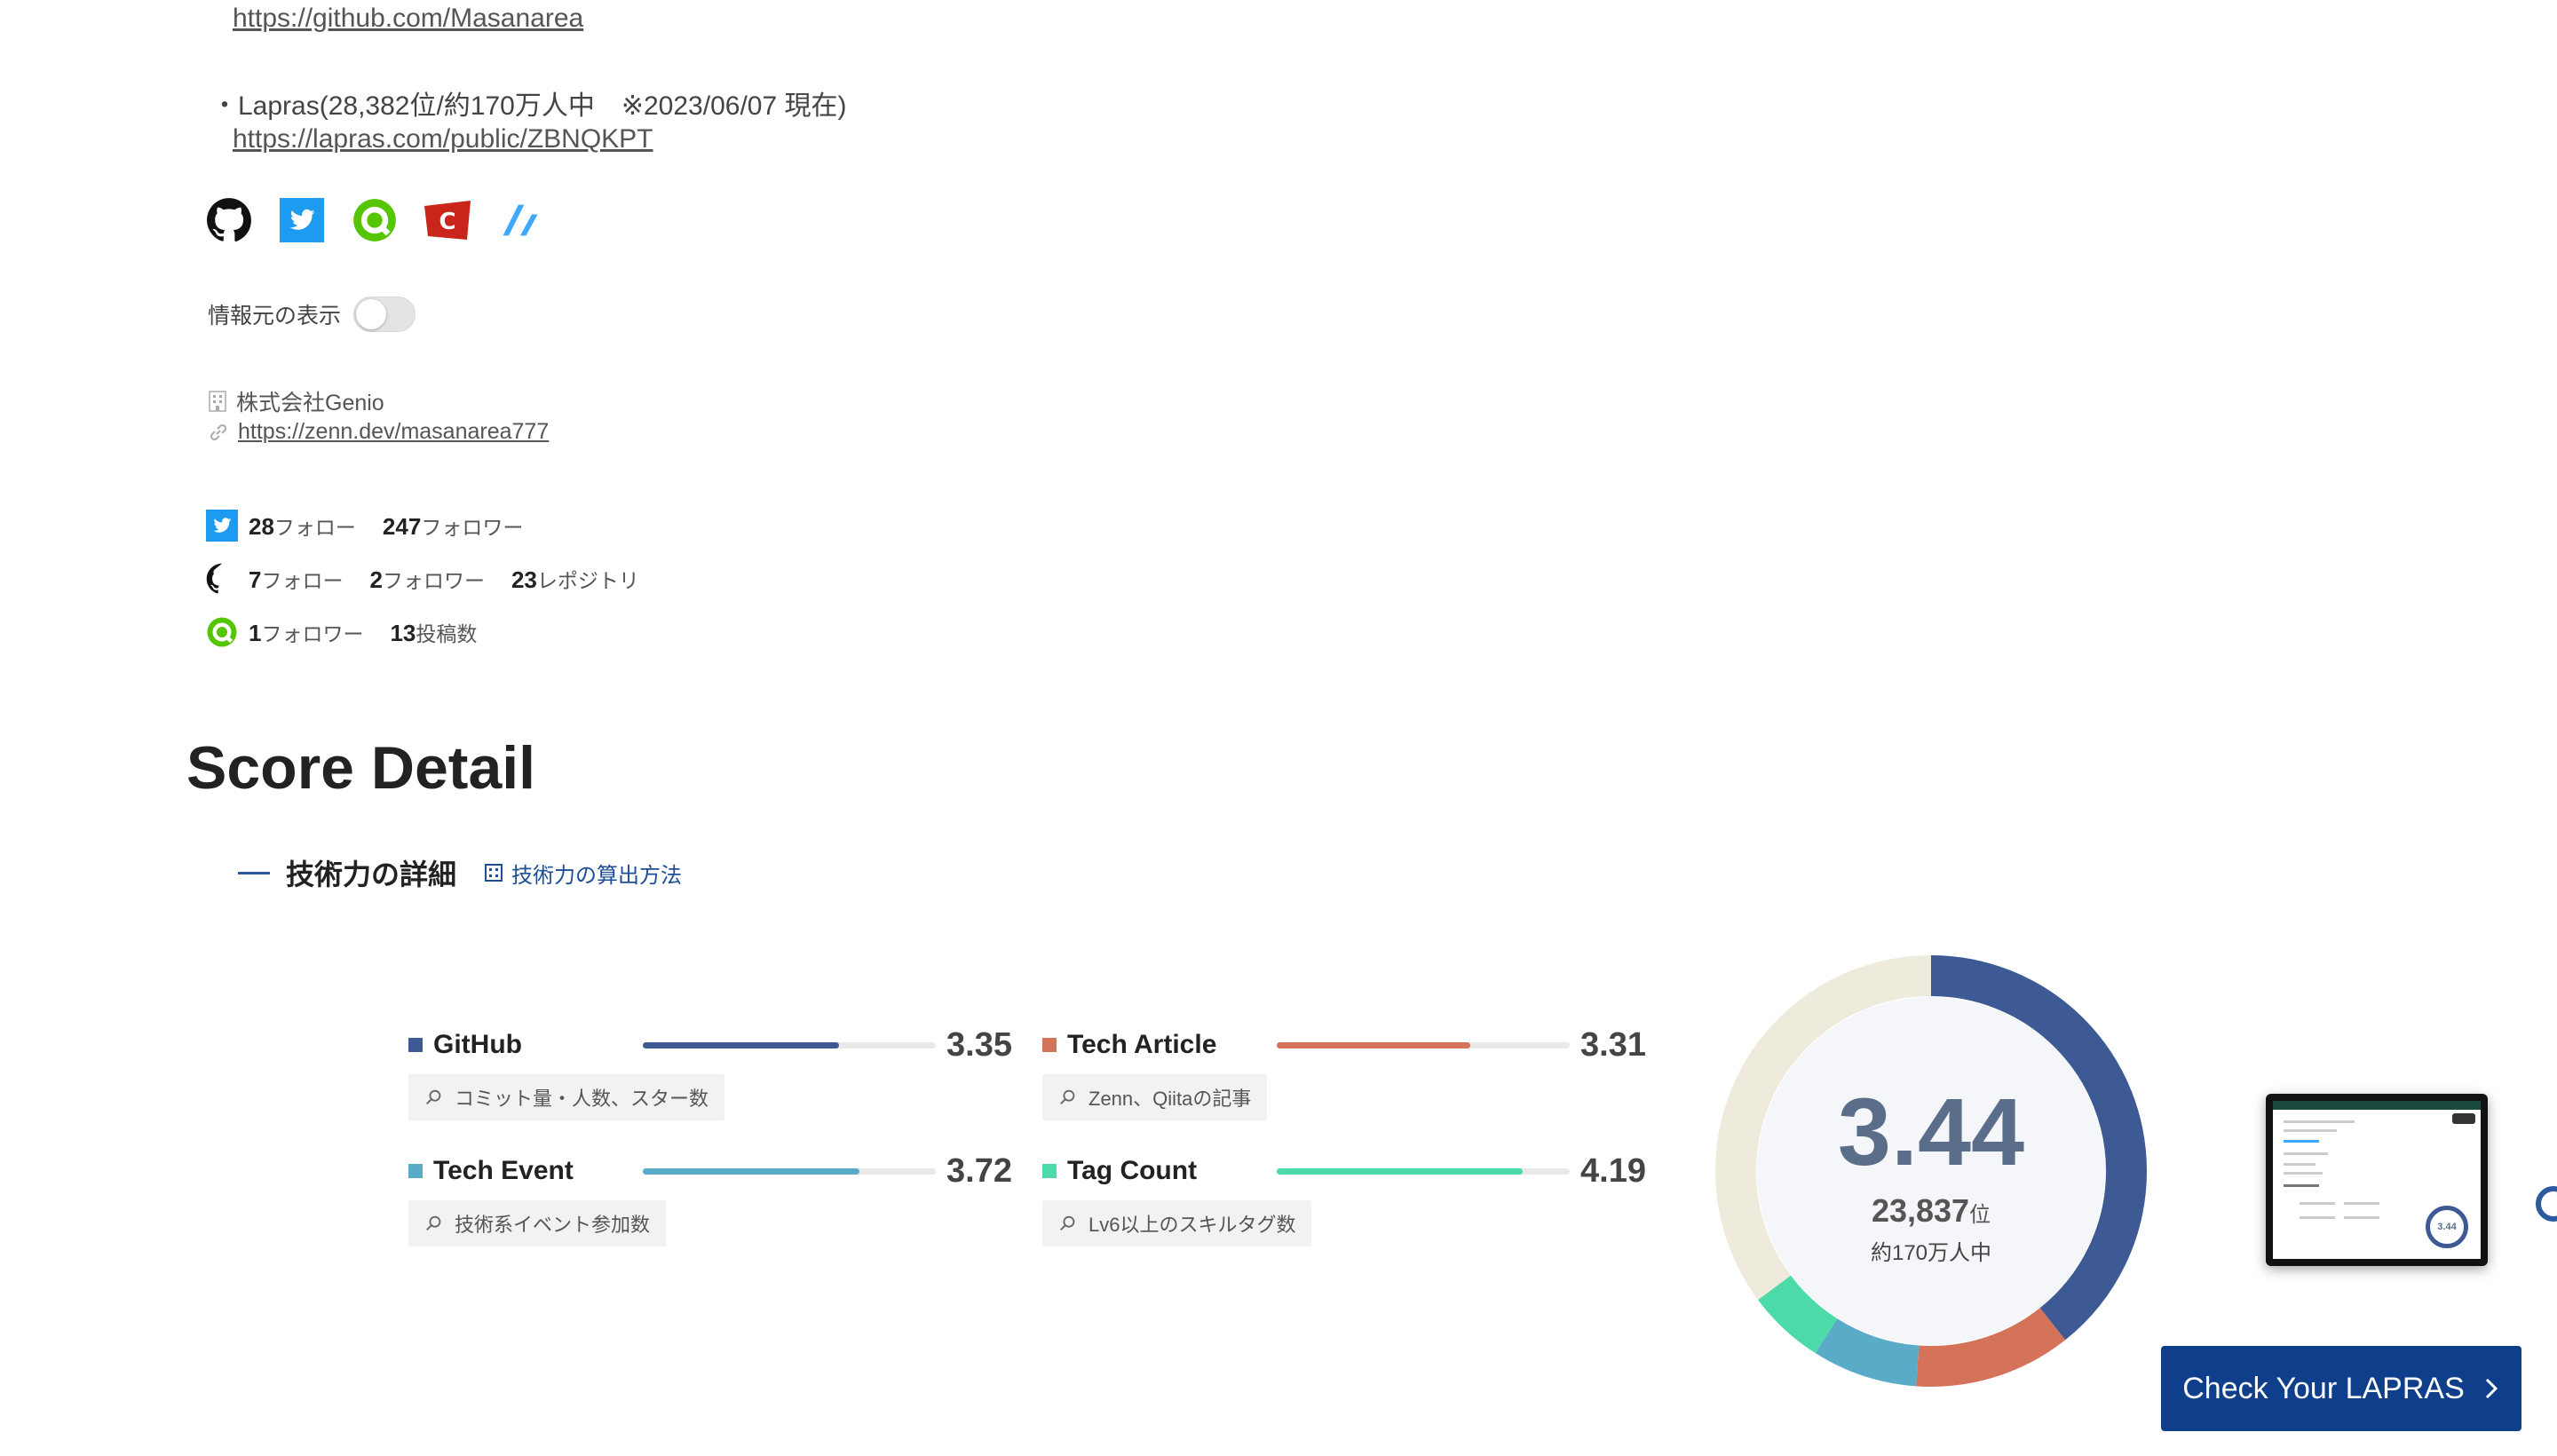 Image resolution: width=2557 pixels, height=1456 pixels. I want to click on score-value: 4.19, so click(1613, 1170).